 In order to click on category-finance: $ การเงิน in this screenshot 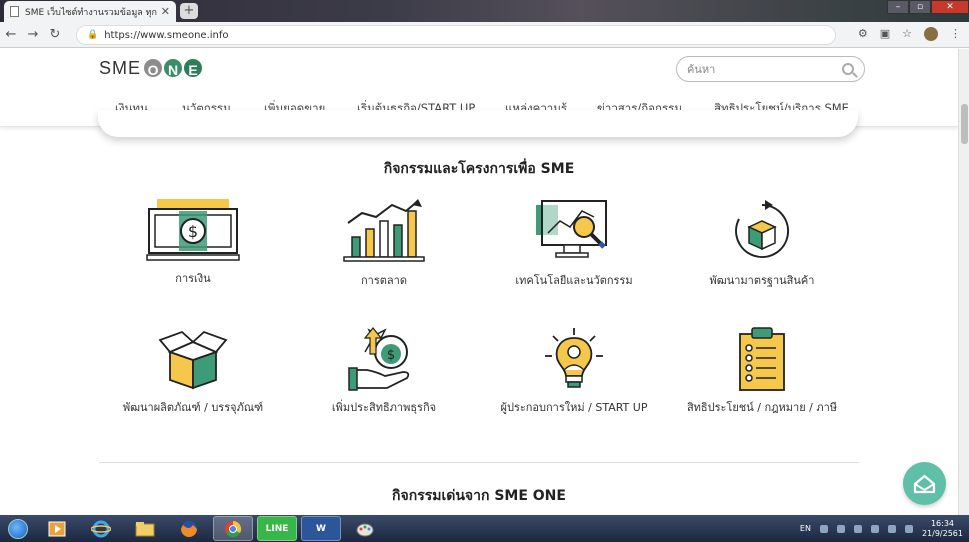, I will do `click(193, 242)`.